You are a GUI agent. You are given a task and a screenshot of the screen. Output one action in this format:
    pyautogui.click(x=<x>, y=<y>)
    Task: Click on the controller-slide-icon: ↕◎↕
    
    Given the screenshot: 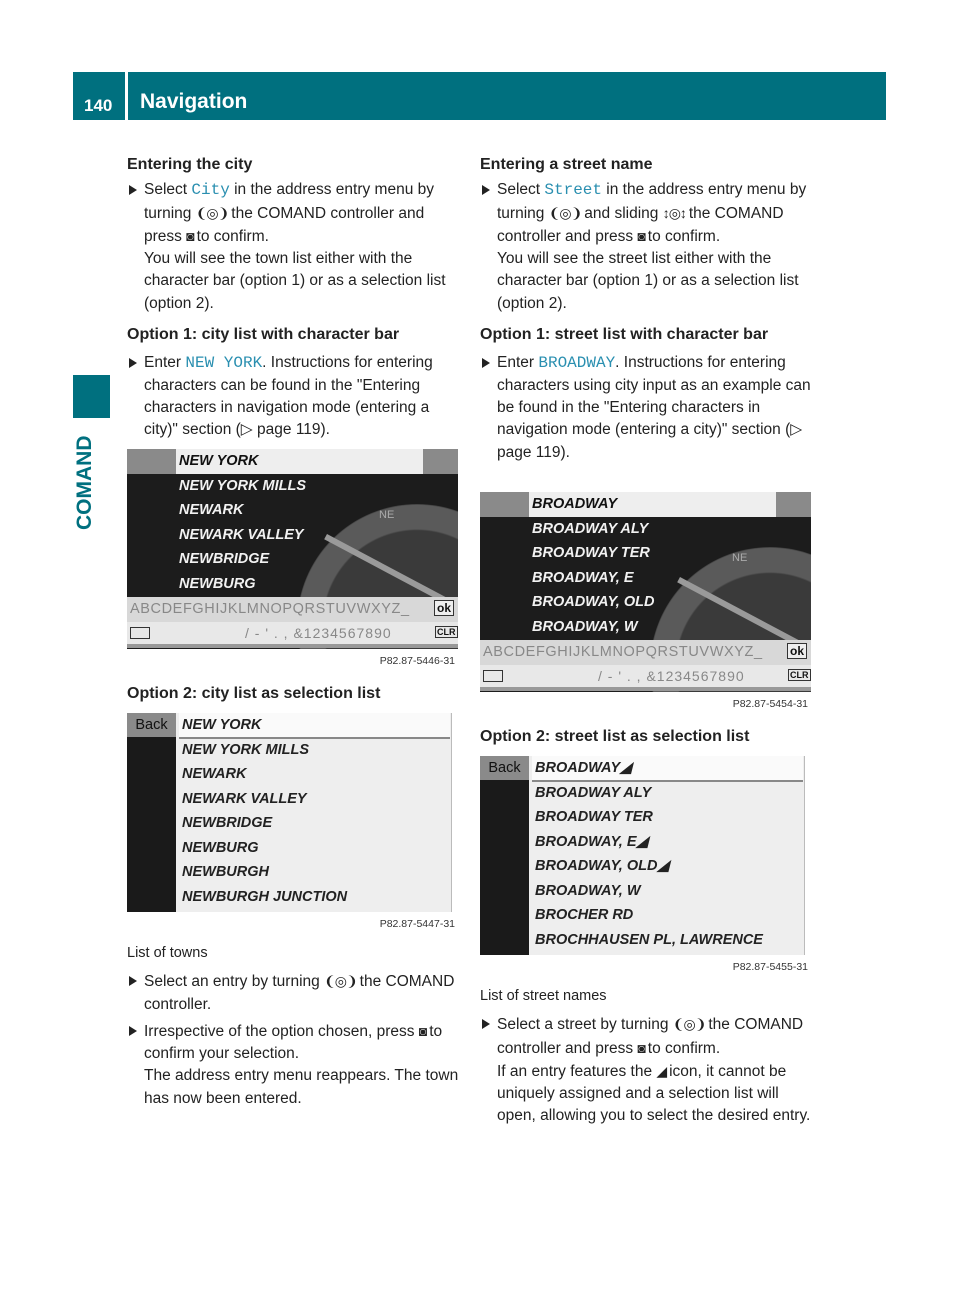 What is the action you would take?
    pyautogui.click(x=675, y=212)
    